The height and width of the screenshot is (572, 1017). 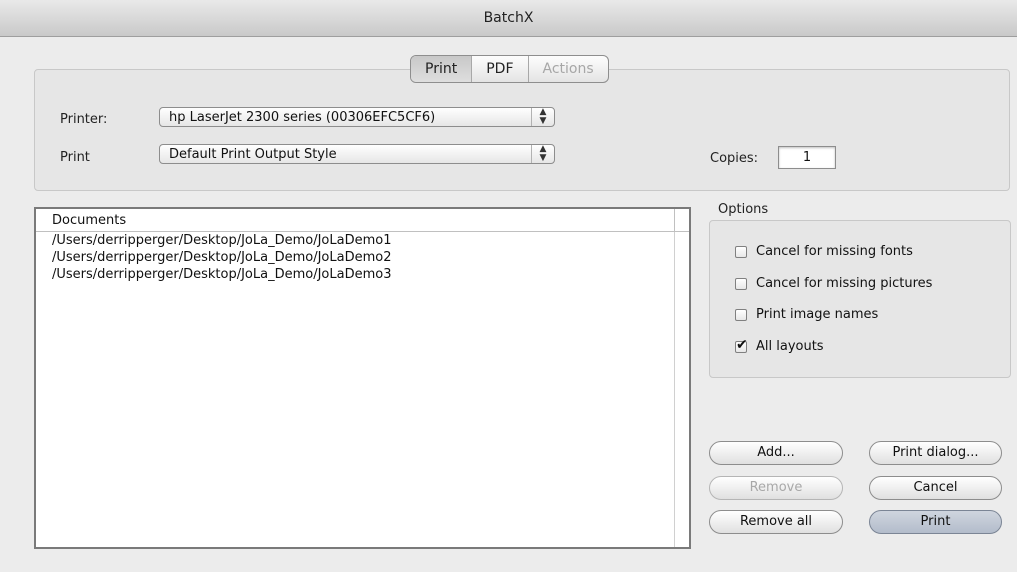 What do you see at coordinates (817, 314) in the screenshot?
I see `checkbox-label: Print image names` at bounding box center [817, 314].